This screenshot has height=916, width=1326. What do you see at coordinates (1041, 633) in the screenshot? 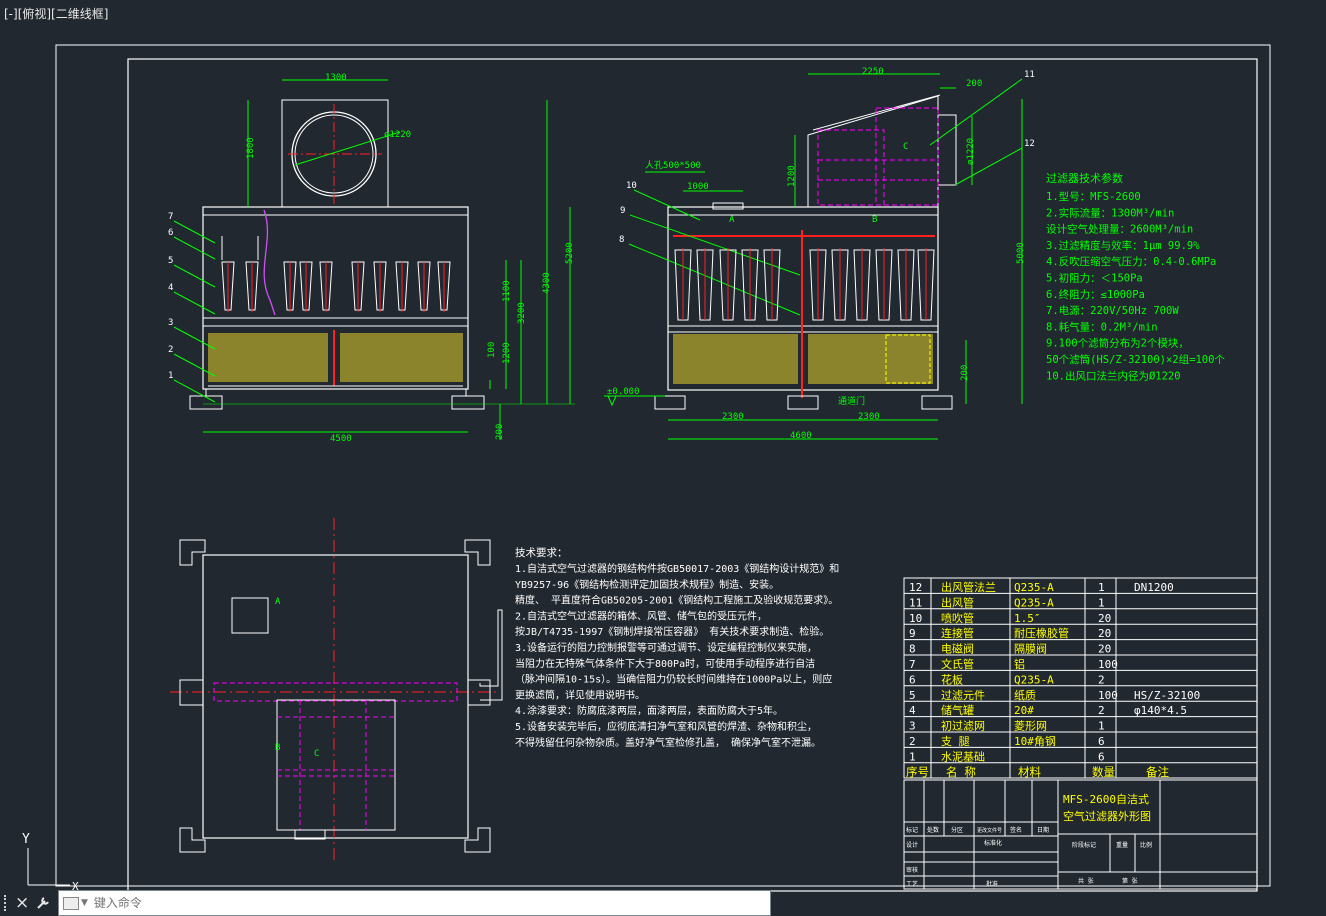
I see `bom-cell: 耐压橡胶管` at bounding box center [1041, 633].